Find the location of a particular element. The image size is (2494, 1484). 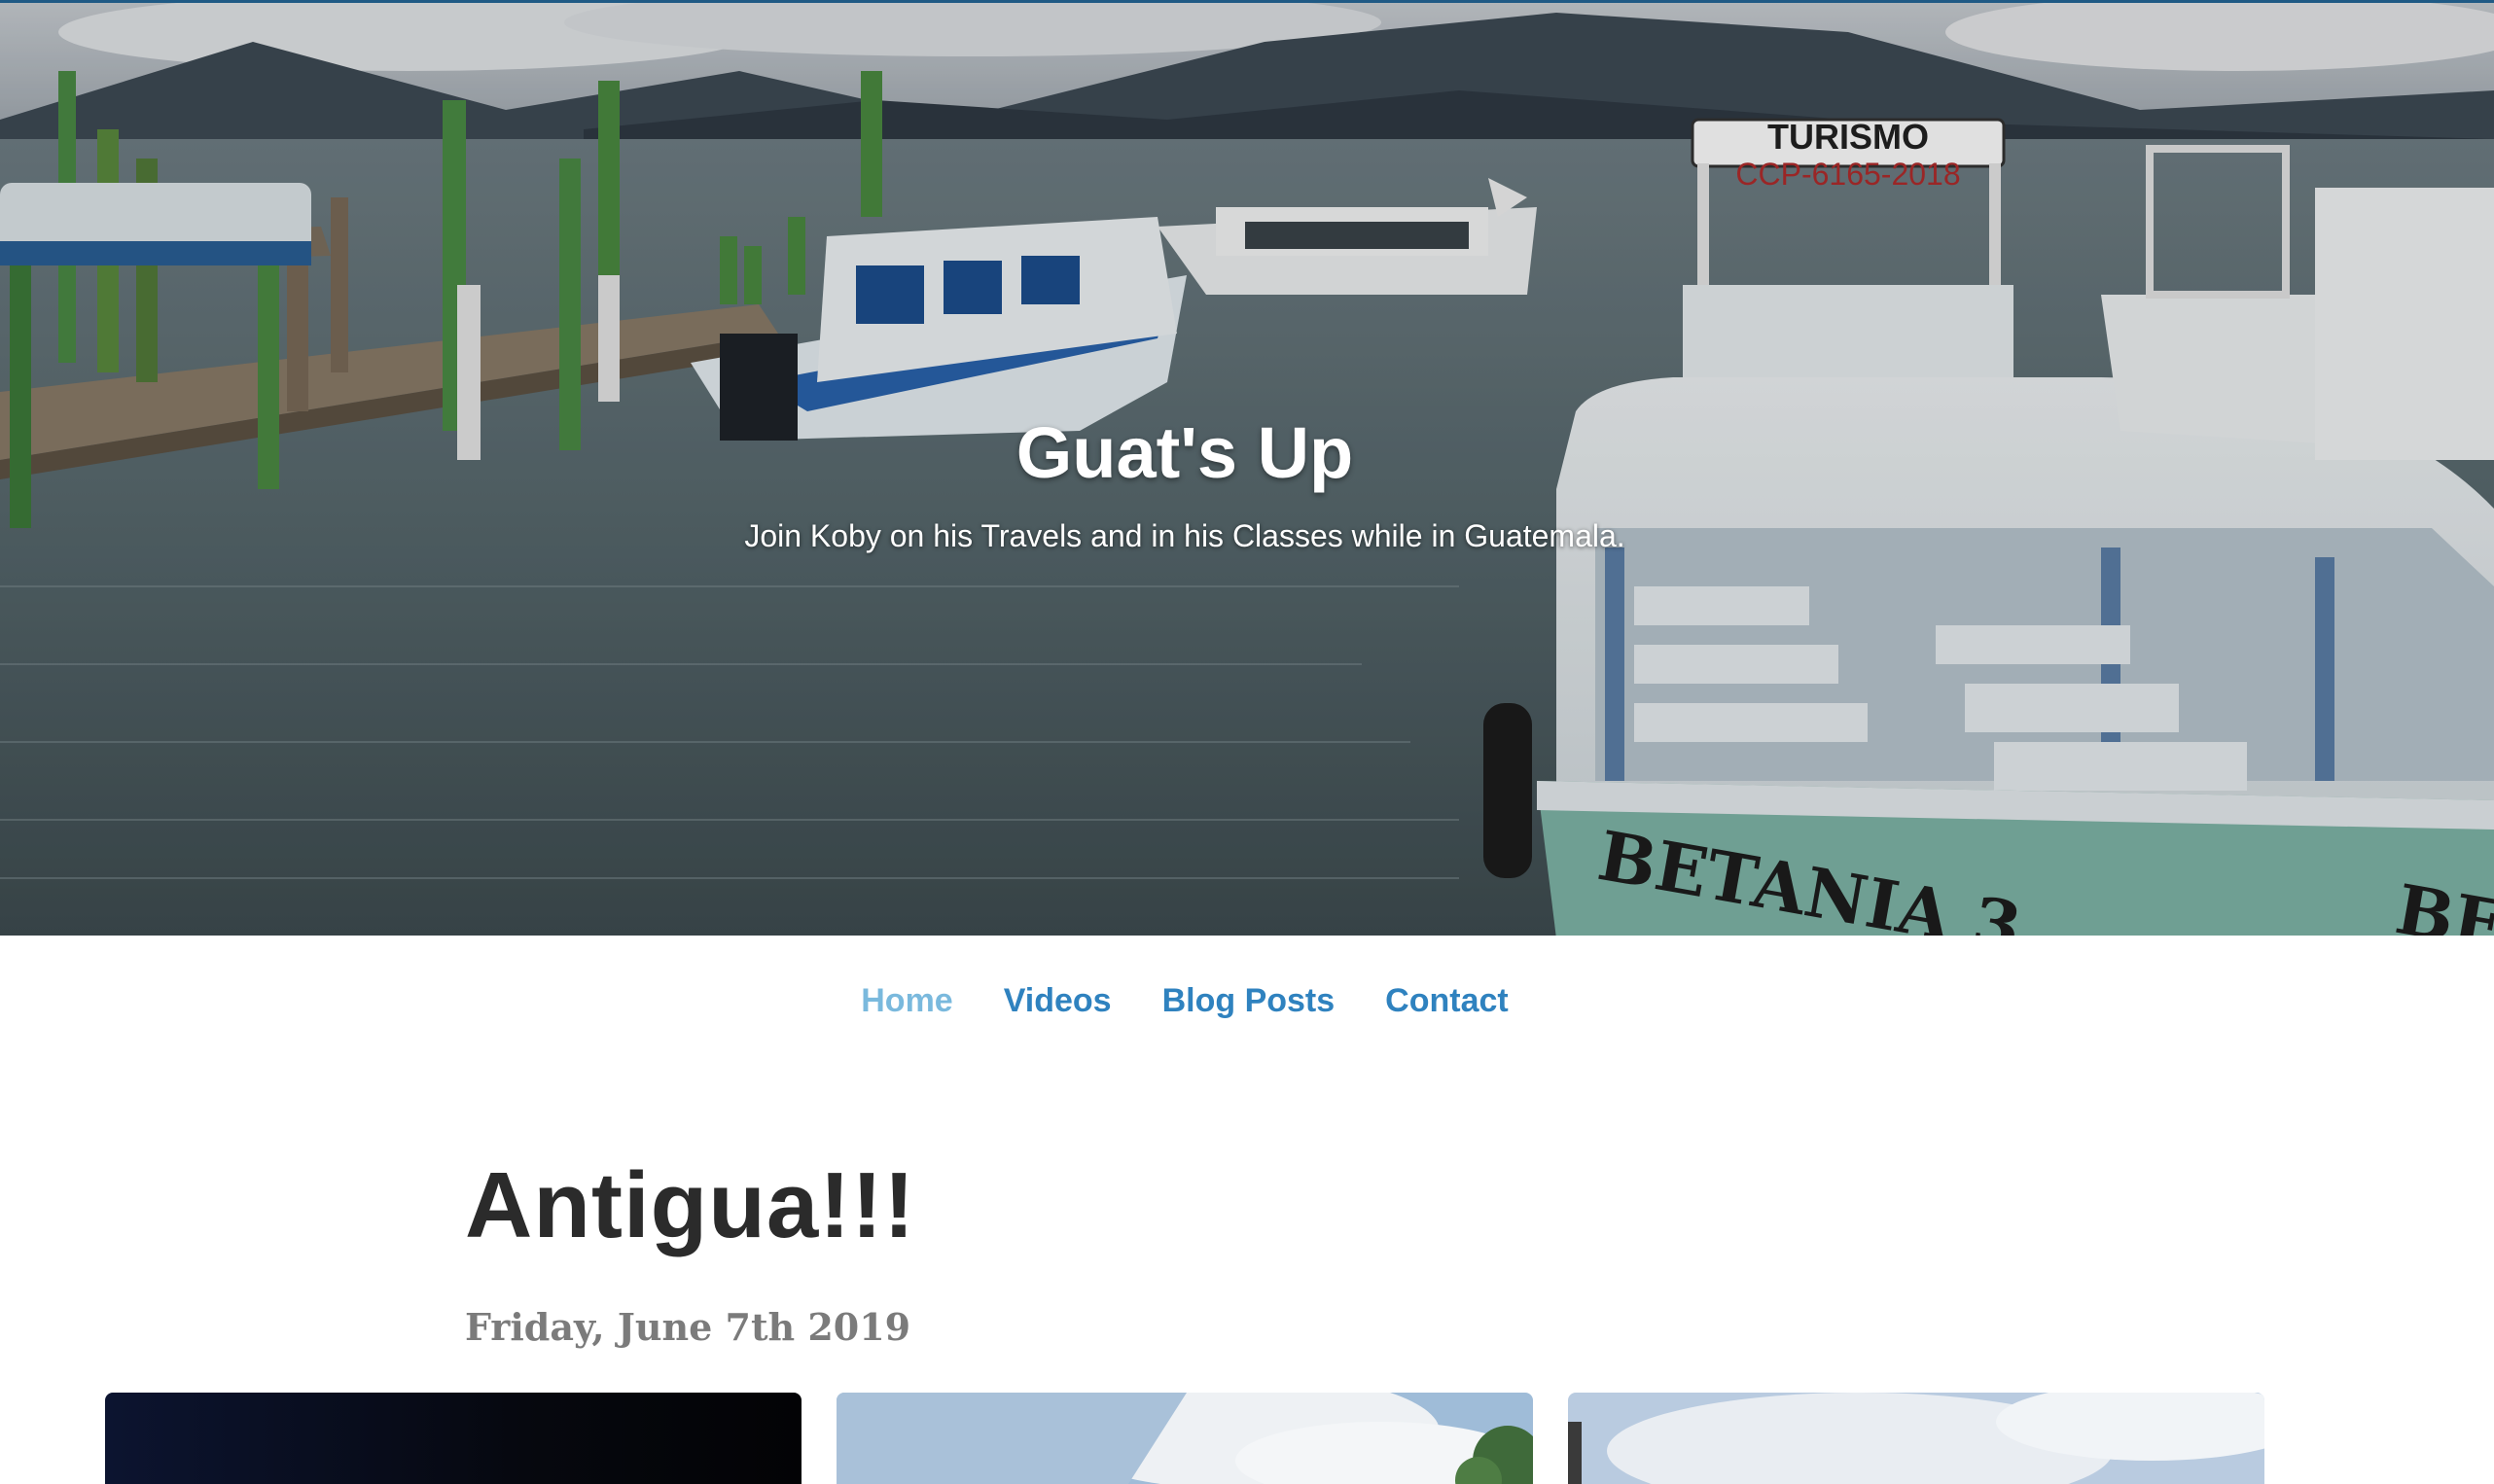

site-title: Guat's Up is located at coordinates (1184, 453).